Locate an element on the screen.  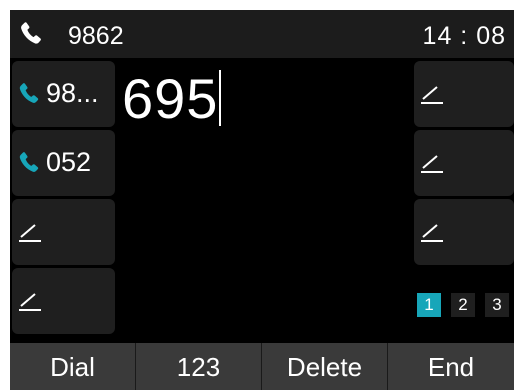
text-cursor is located at coordinates (220, 98).